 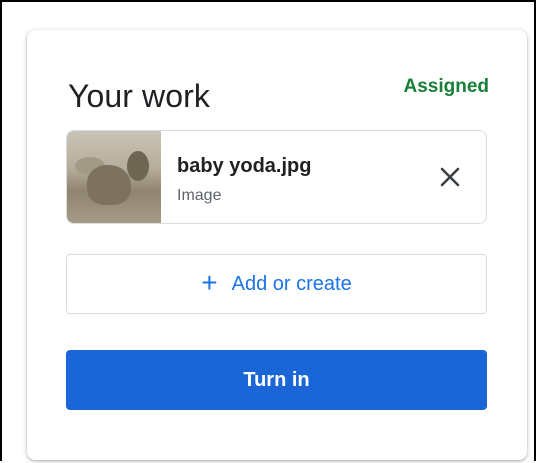 I want to click on add-or-create-label: Add or create, so click(x=291, y=283).